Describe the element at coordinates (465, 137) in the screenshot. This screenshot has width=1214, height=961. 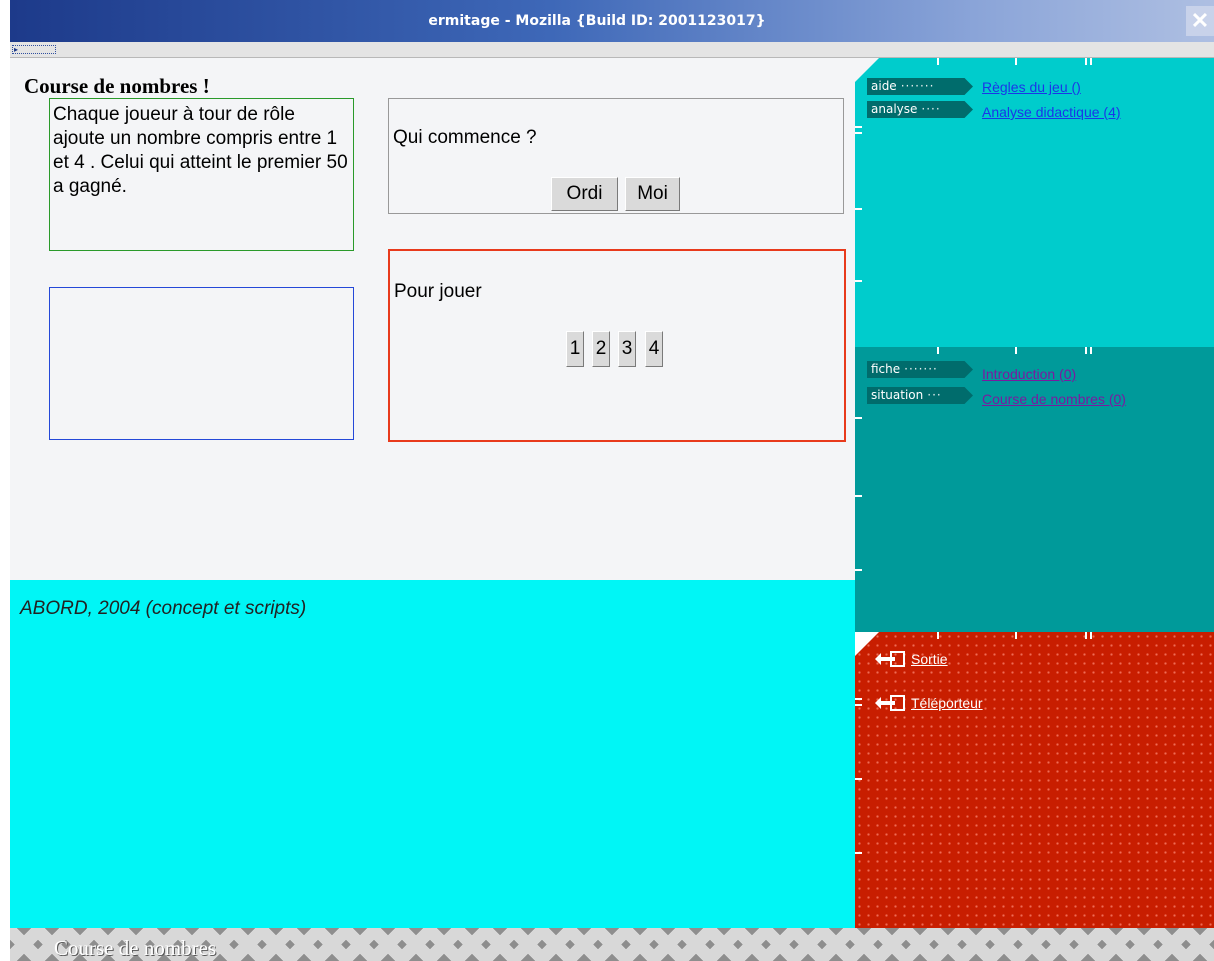
I see `start-question: Qui commence ?` at that location.